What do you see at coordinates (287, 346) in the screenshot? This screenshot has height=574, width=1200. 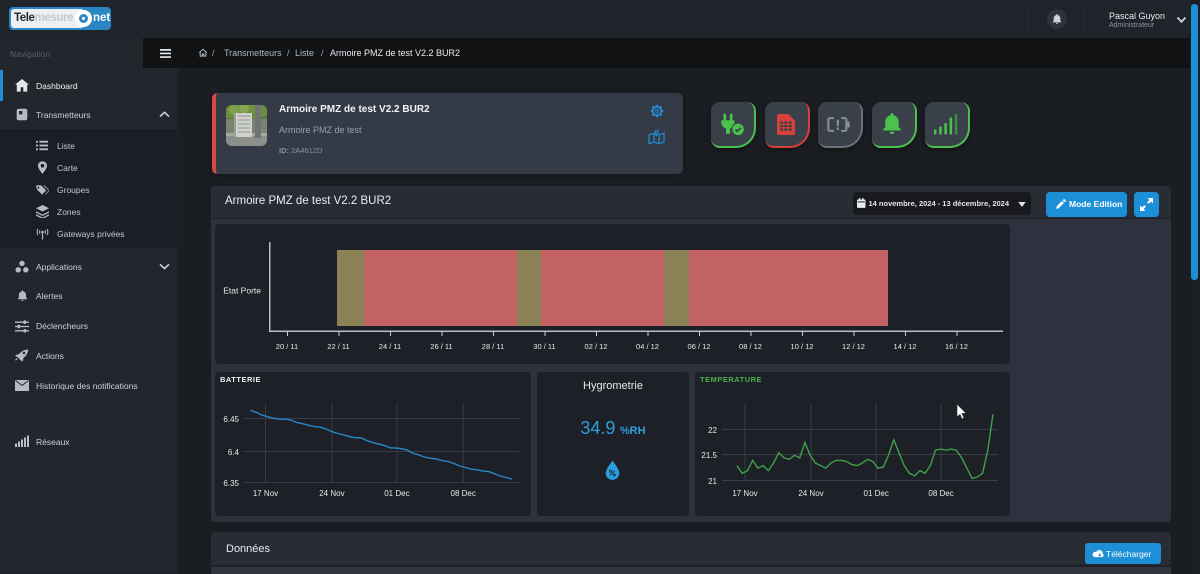 I see `svg-text: 20 / 11` at bounding box center [287, 346].